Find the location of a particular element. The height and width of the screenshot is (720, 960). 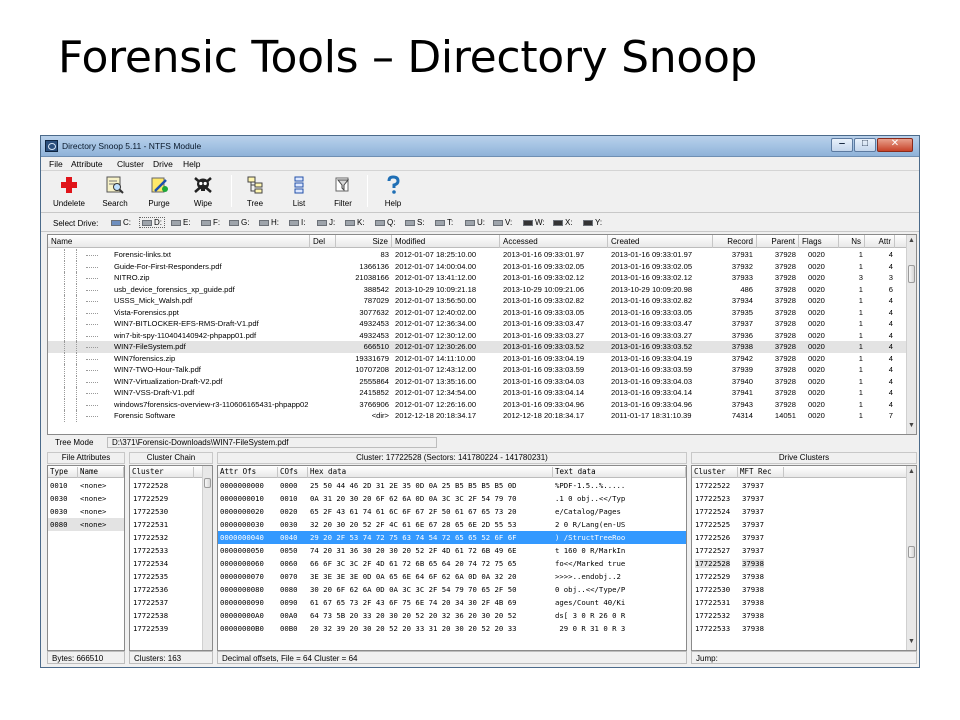

drive-cluster-row: 17722532 37938 is located at coordinates (797, 615).